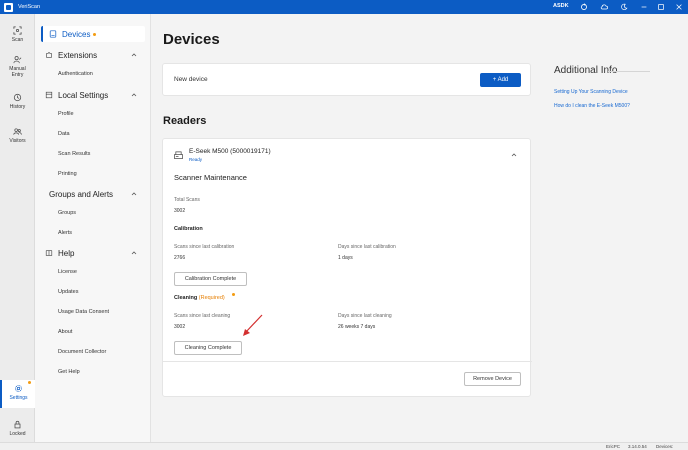  I want to click on rail-settings: Settings, so click(17, 394).